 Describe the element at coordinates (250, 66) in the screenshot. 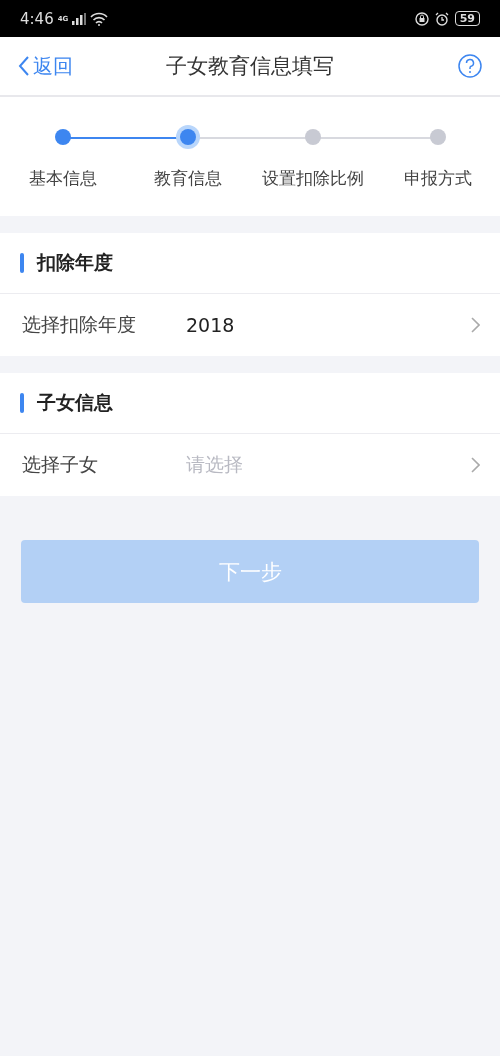

I see `page-title: 子女教育信息填写` at that location.